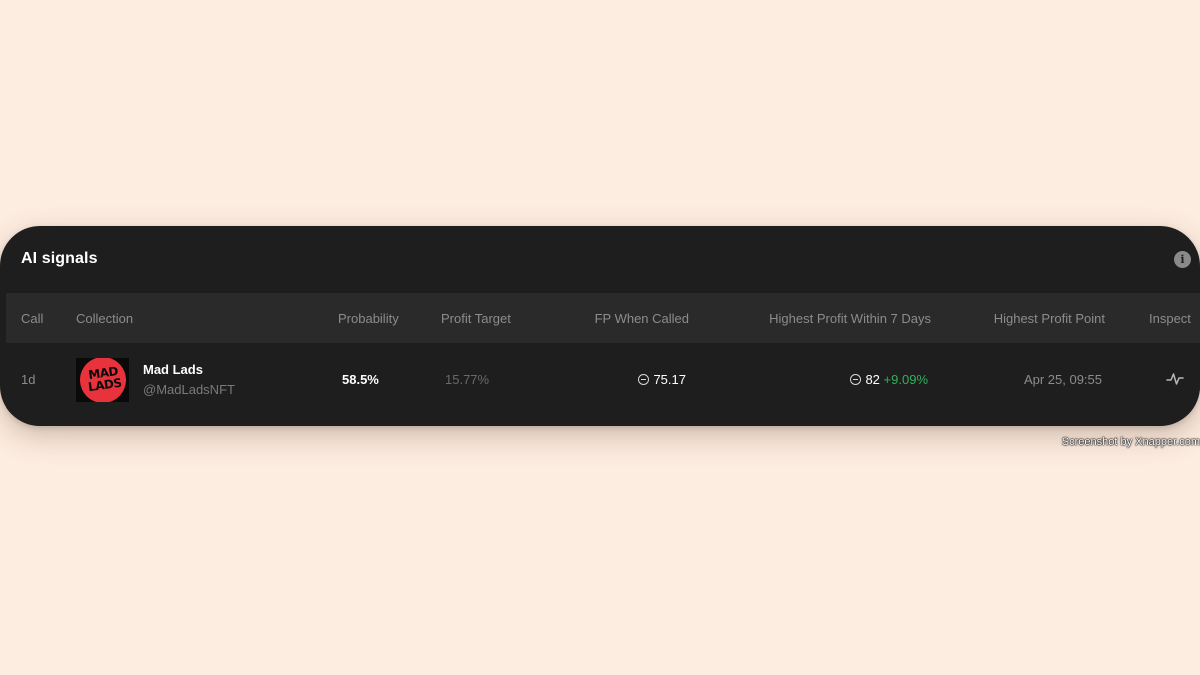  What do you see at coordinates (669, 379) in the screenshot?
I see `fp-when-called-value: 75.17` at bounding box center [669, 379].